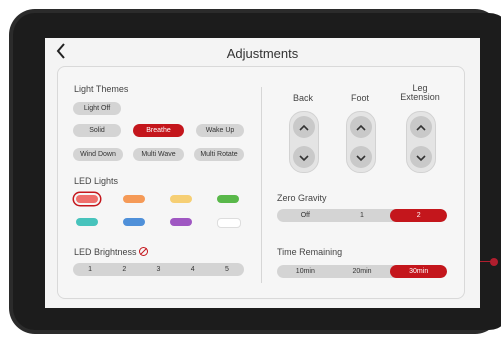 The width and height of the screenshot is (501, 337). I want to click on leg-extension-control, so click(421, 142).